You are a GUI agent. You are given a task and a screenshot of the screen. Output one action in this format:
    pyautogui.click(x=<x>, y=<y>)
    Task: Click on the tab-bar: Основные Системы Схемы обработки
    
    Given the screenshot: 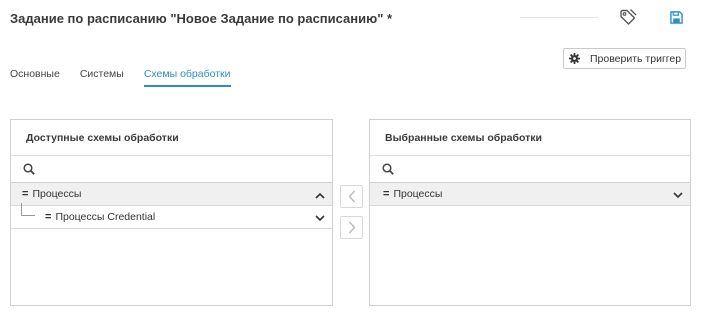 What is the action you would take?
    pyautogui.click(x=130, y=78)
    